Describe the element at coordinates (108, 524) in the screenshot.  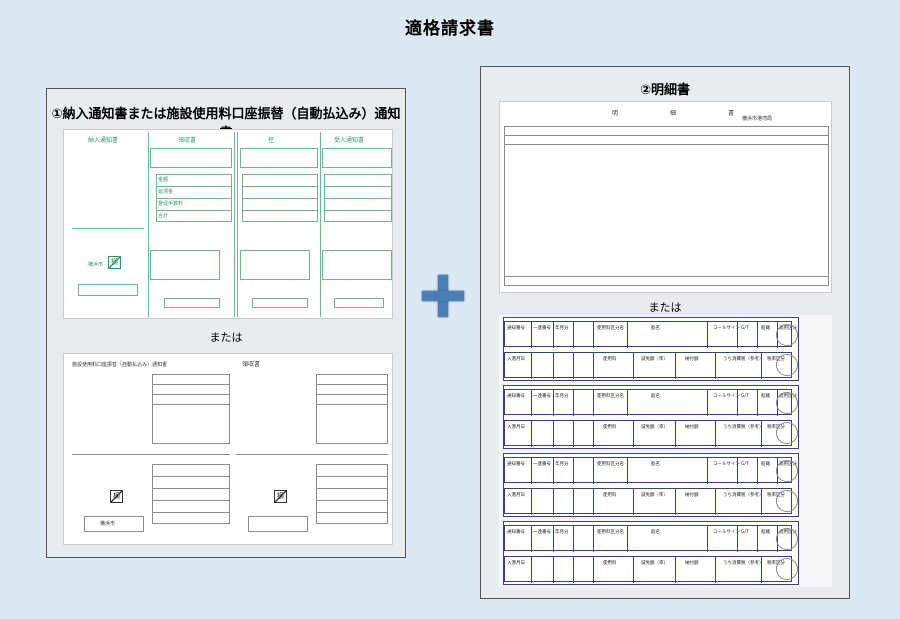
I see `receipt-issuer-left: 横浜市` at that location.